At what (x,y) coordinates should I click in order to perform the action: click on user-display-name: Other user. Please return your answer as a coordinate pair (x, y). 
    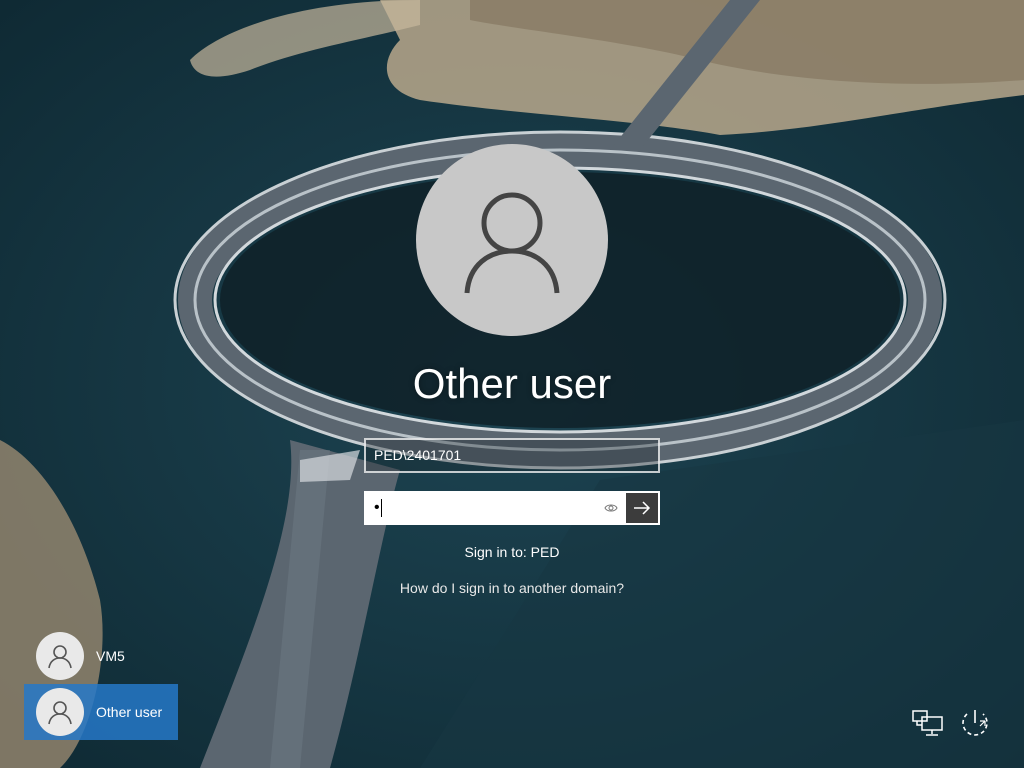
    Looking at the image, I should click on (512, 383).